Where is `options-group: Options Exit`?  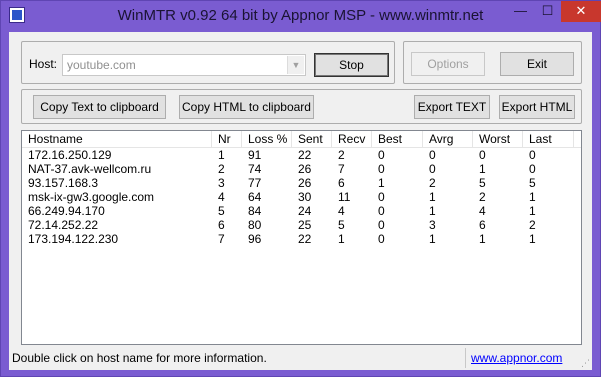
options-group: Options Exit is located at coordinates (492, 62).